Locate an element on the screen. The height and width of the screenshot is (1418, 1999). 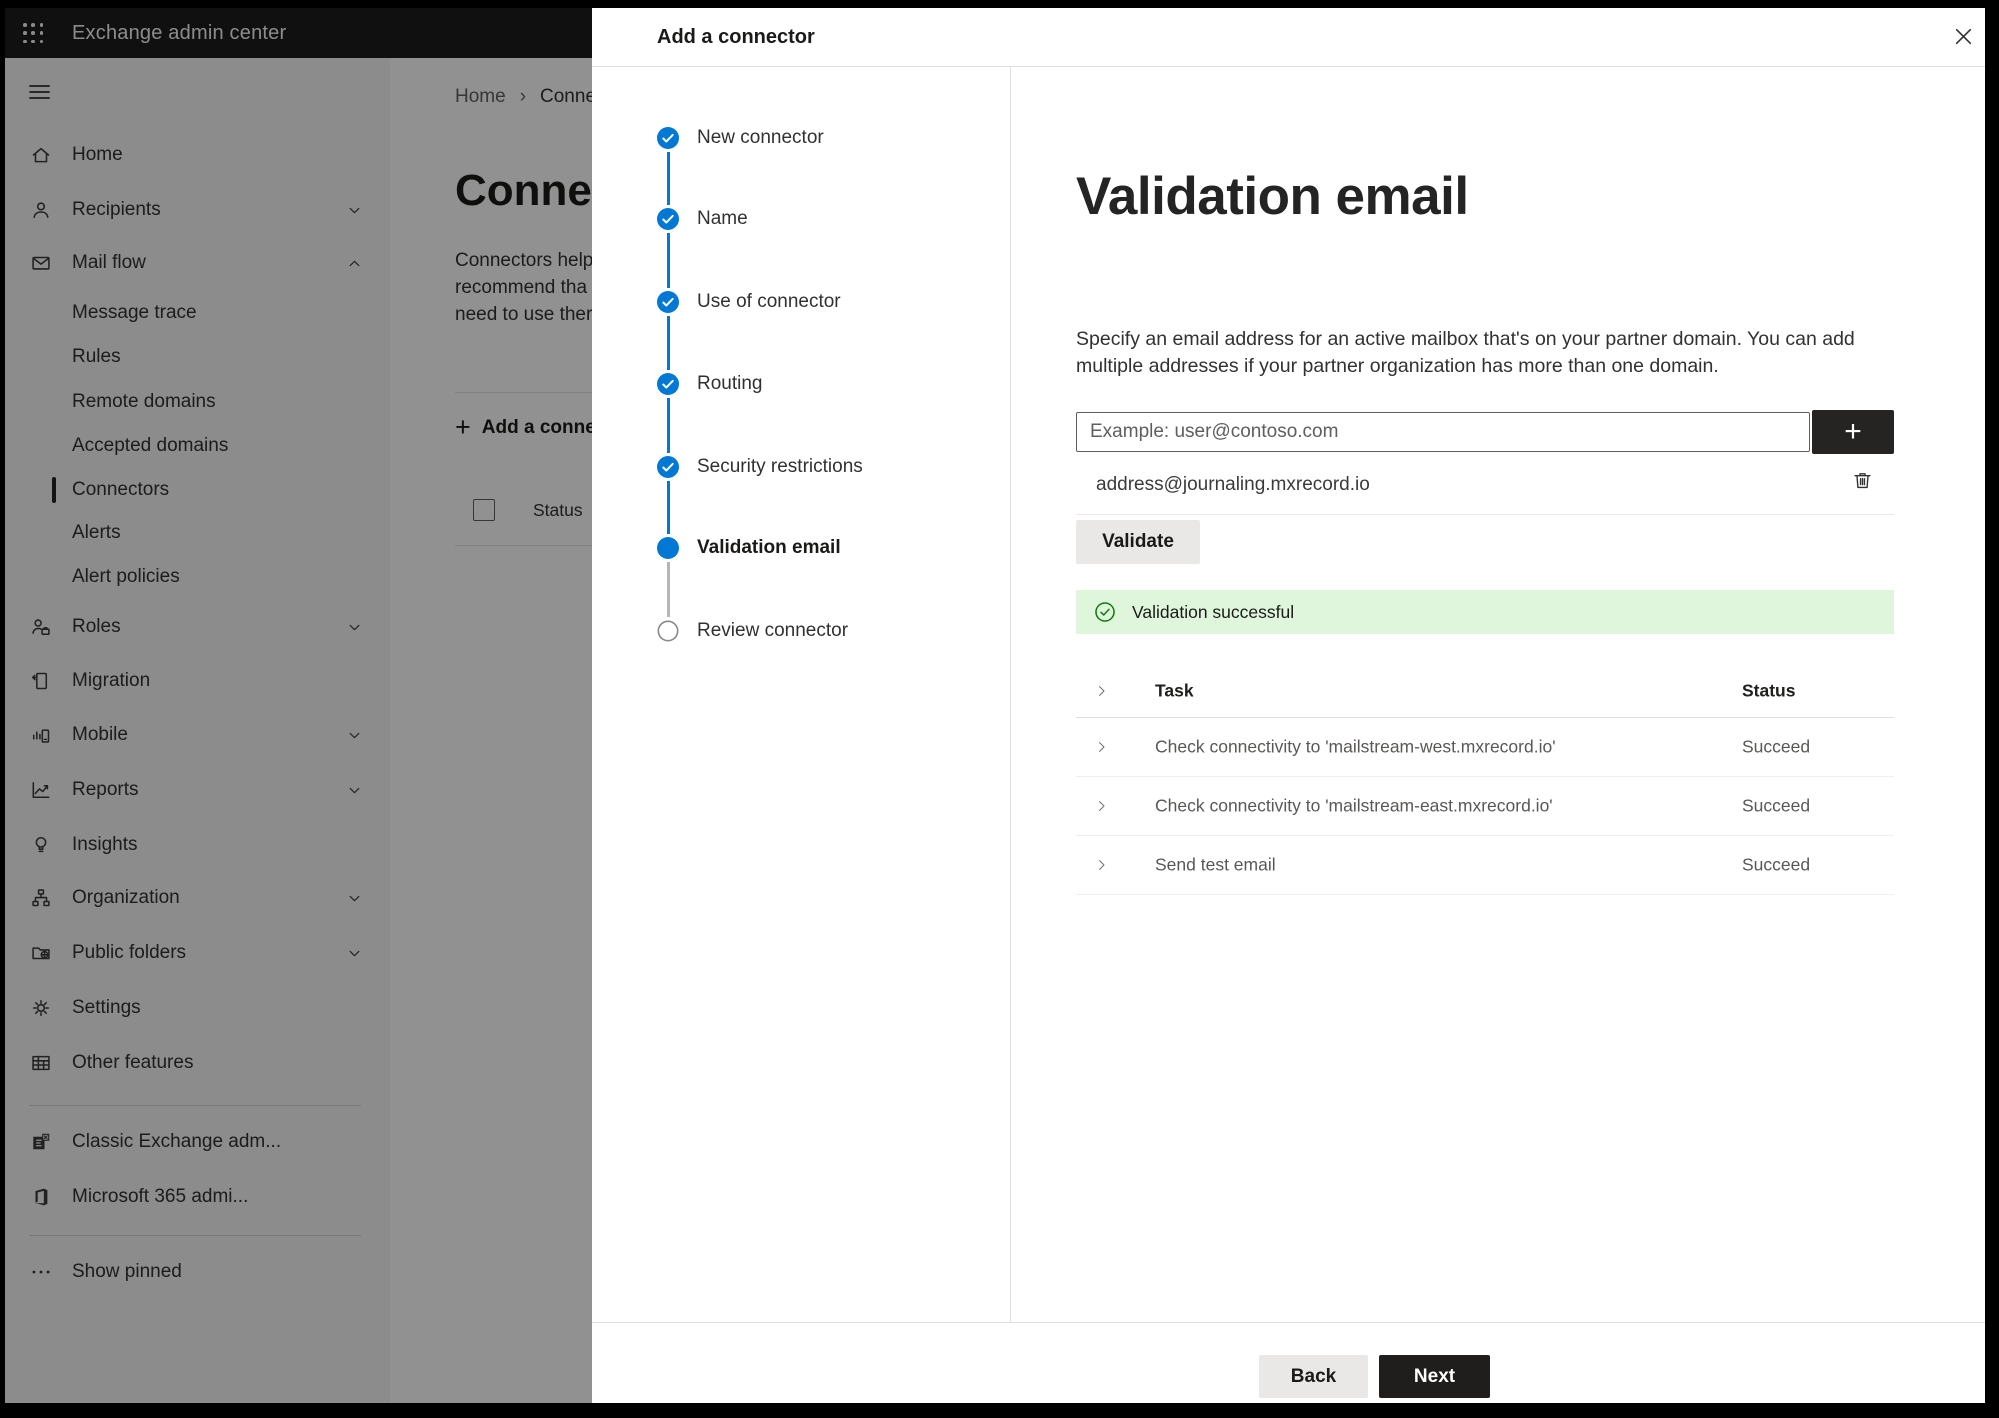
close-icon is located at coordinates (1963, 36).